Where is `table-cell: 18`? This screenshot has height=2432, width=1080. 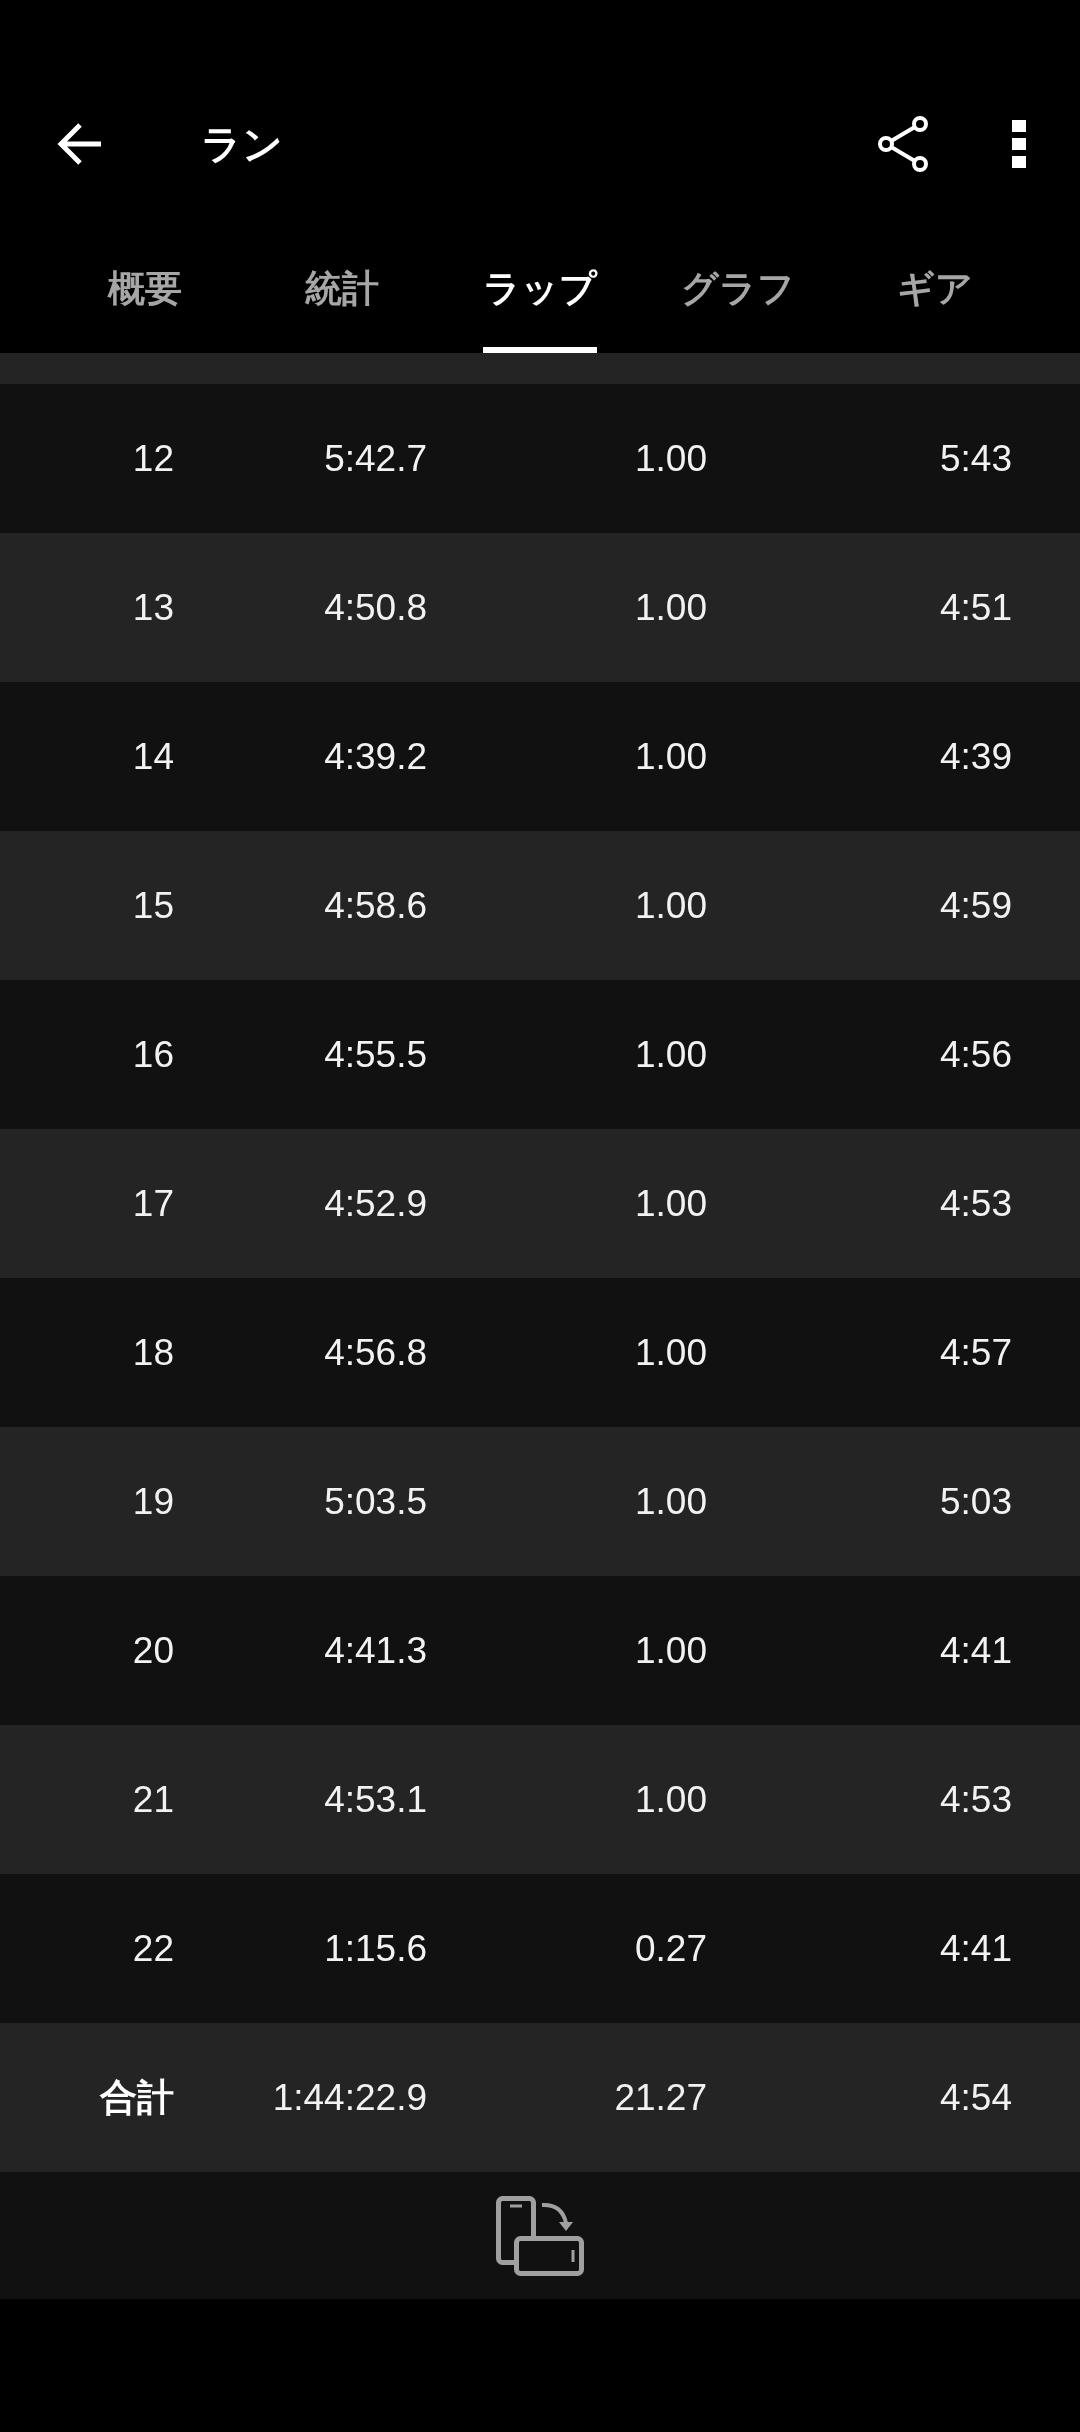
table-cell: 18 is located at coordinates (153, 1352).